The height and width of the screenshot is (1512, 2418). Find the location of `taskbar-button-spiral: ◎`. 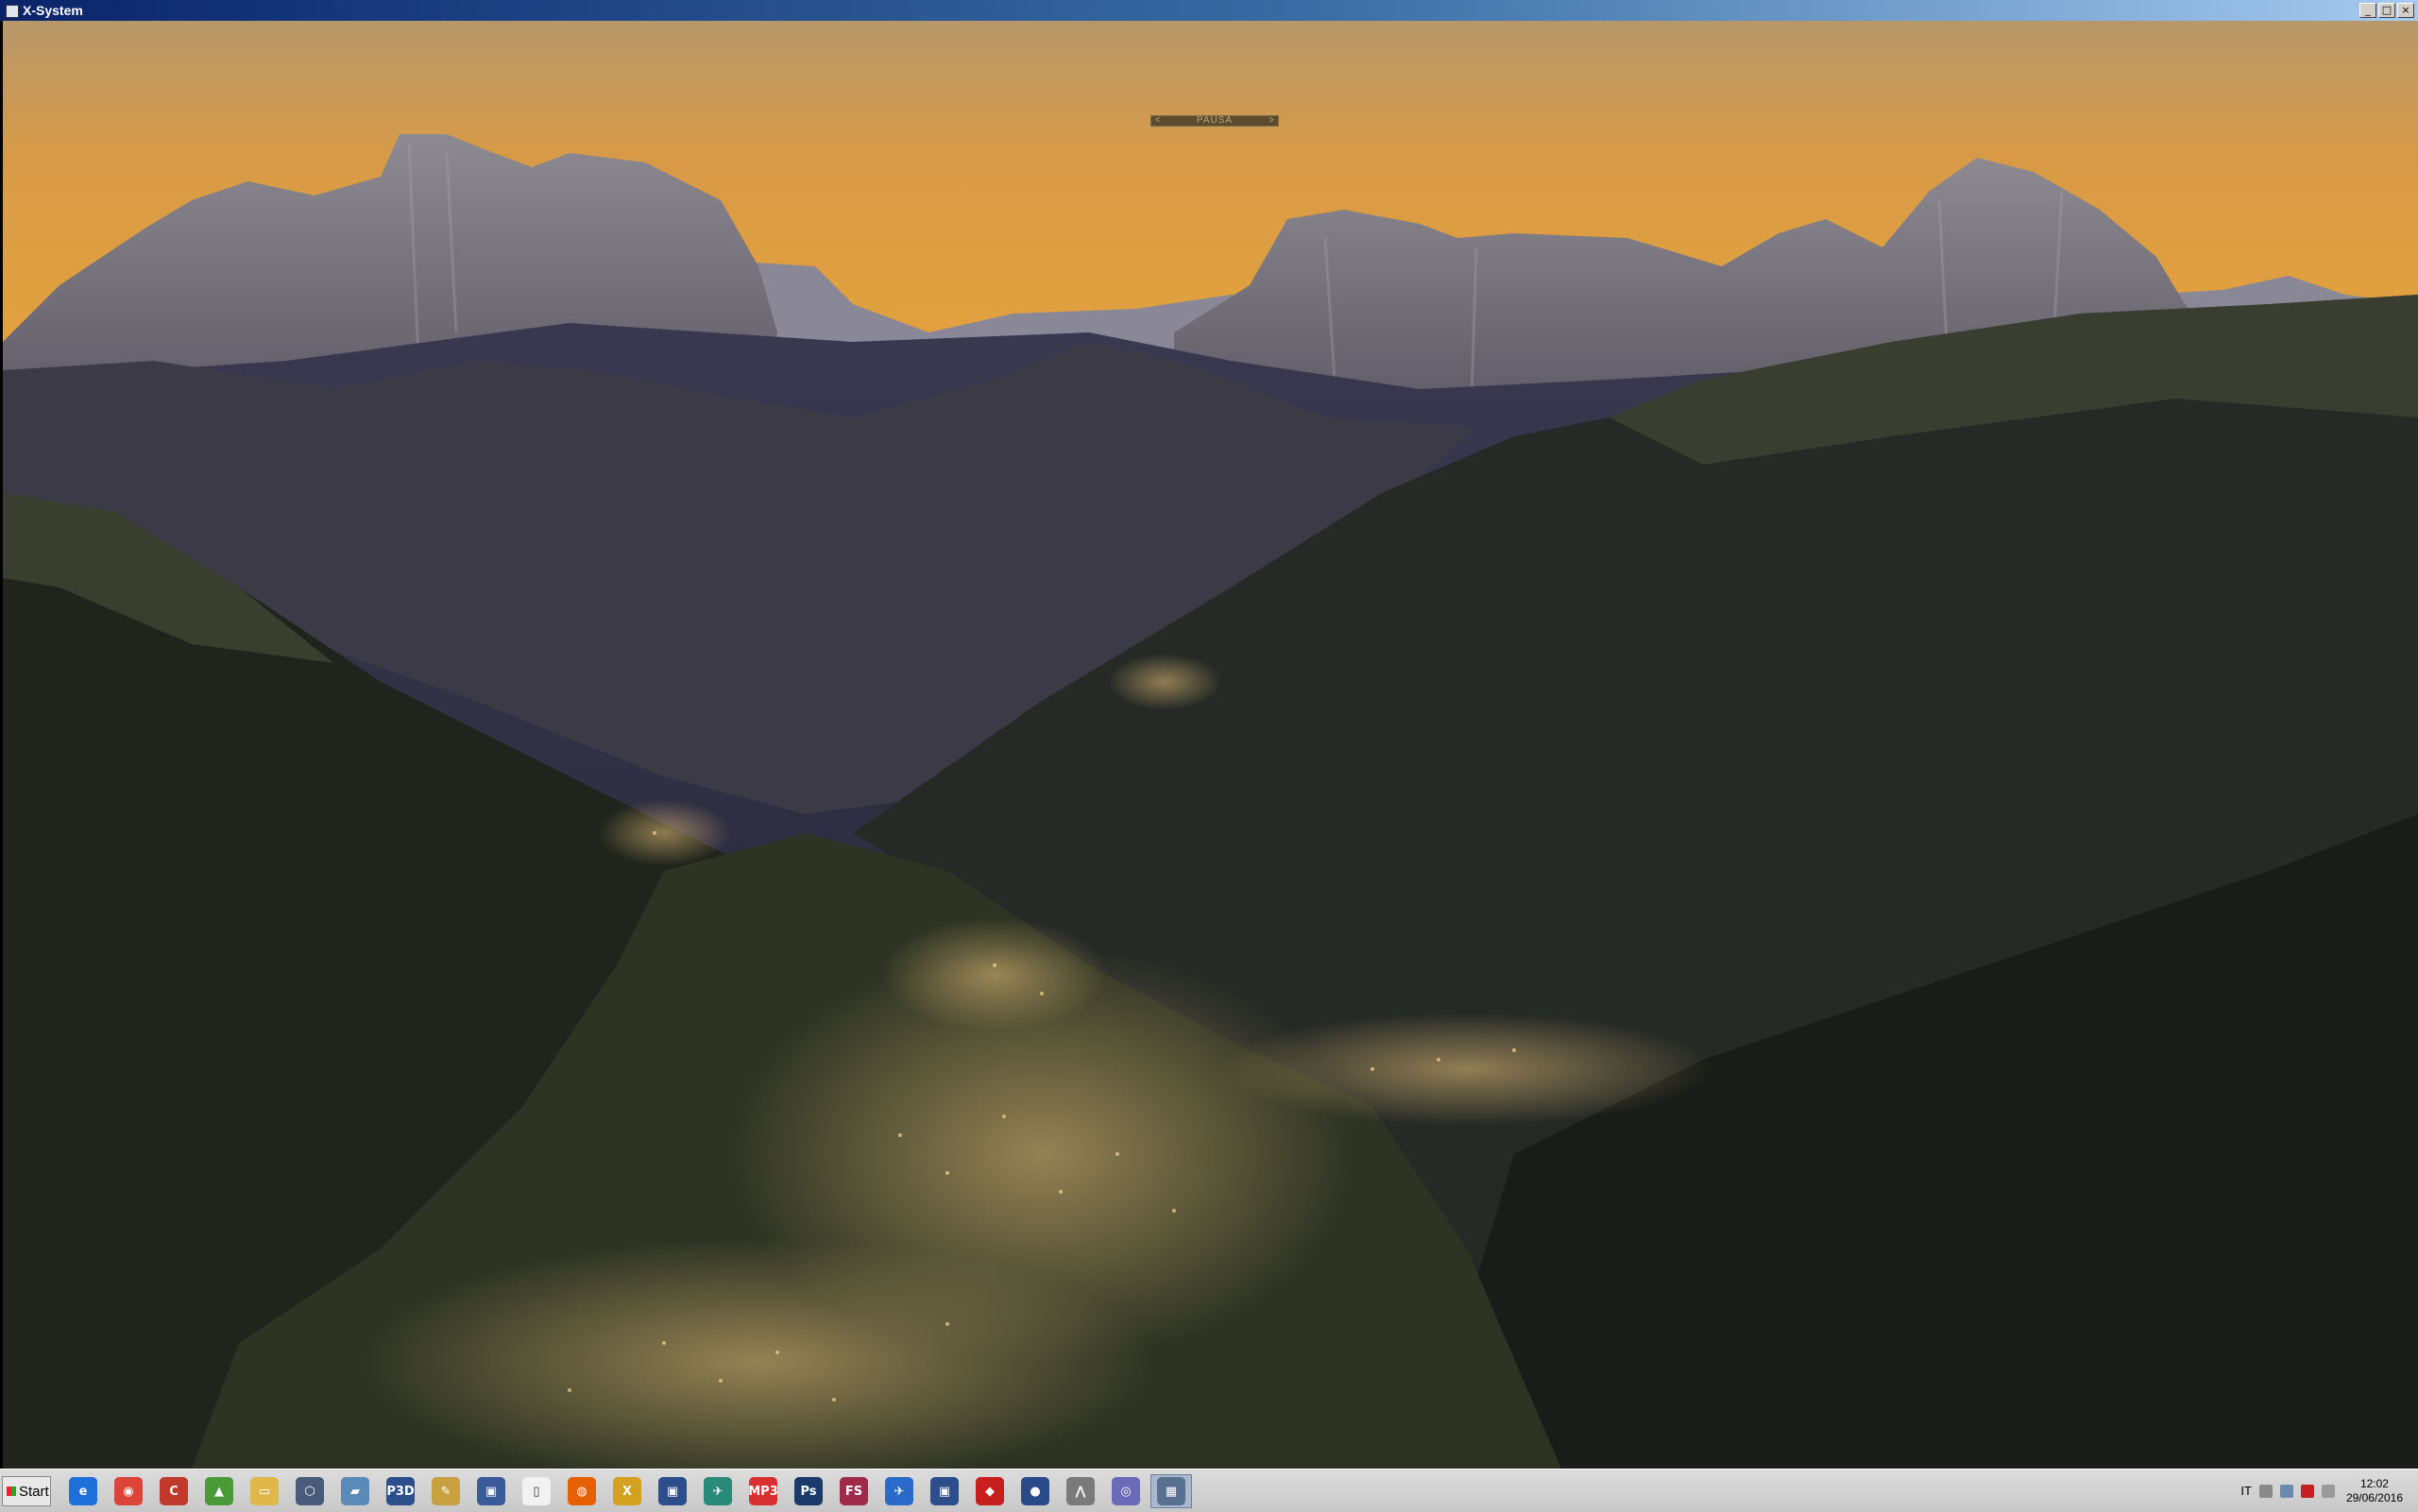

taskbar-button-spiral: ◎ is located at coordinates (1126, 1491).